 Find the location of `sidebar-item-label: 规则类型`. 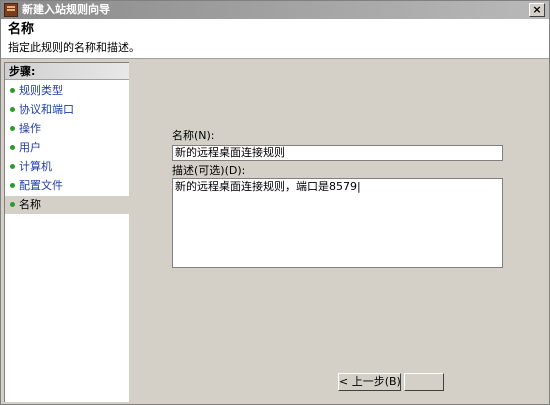

sidebar-item-label: 规则类型 is located at coordinates (41, 90).